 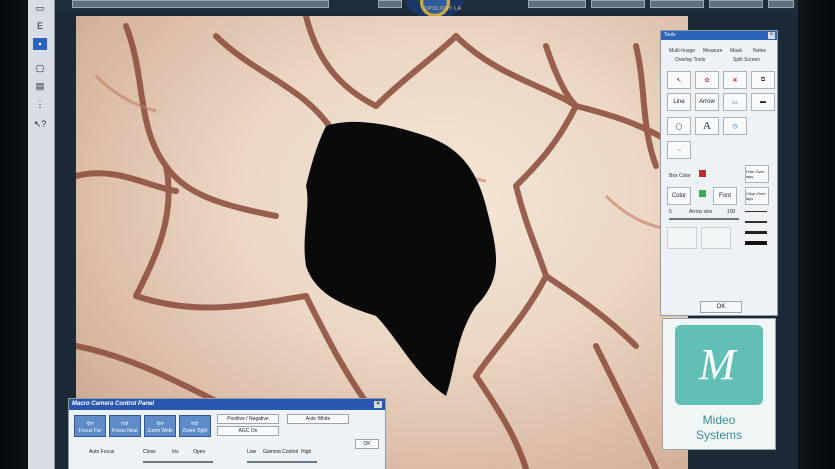 What do you see at coordinates (763, 80) in the screenshot?
I see `copy-icon: ⧉` at bounding box center [763, 80].